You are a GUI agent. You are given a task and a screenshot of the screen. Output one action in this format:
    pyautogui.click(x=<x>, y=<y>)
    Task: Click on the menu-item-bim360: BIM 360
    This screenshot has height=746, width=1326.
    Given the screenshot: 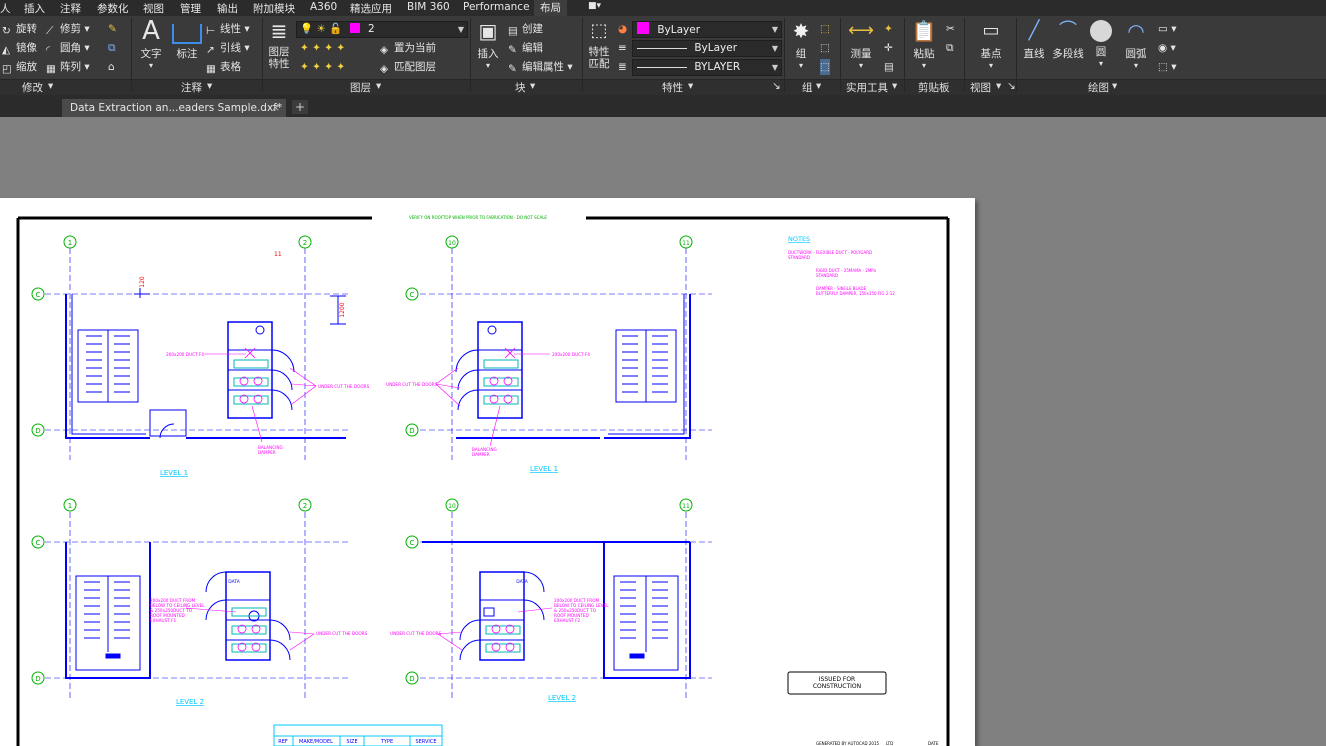 What is the action you would take?
    pyautogui.click(x=428, y=7)
    